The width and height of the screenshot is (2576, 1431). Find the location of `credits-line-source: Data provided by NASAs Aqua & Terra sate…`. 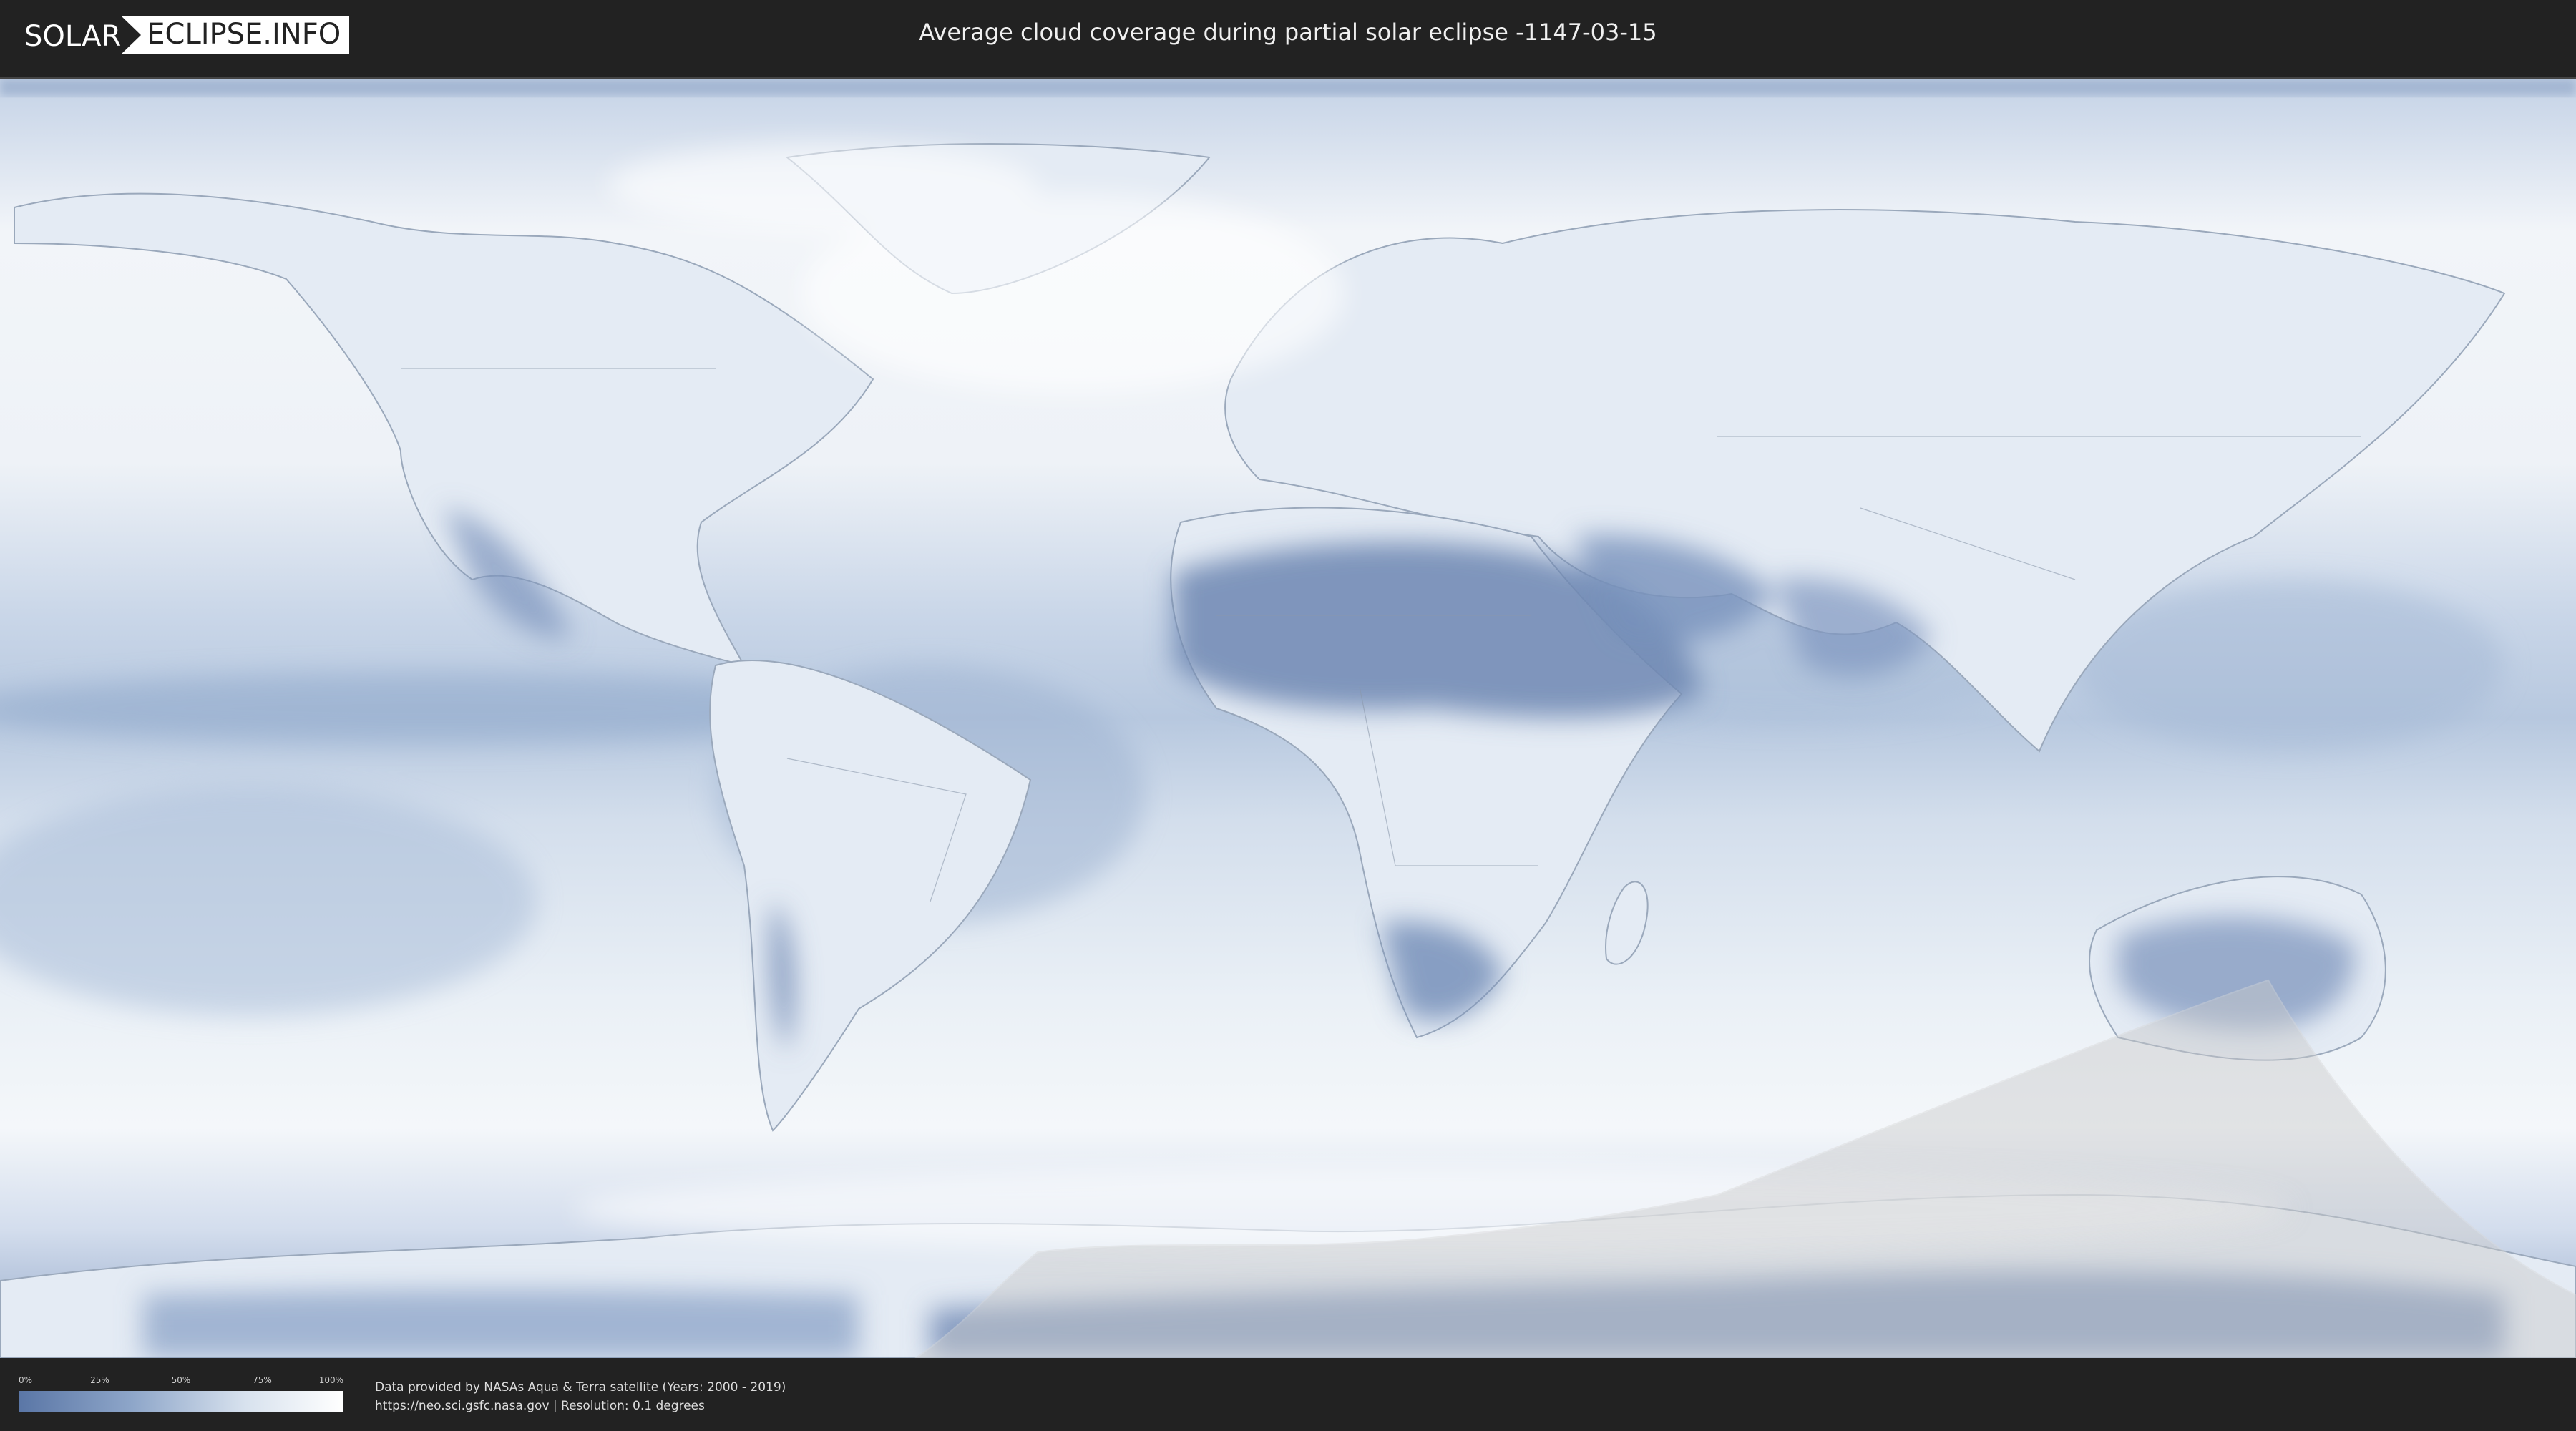

credits-line-source: Data provided by NASAs Aqua & Terra sate… is located at coordinates (580, 1387).